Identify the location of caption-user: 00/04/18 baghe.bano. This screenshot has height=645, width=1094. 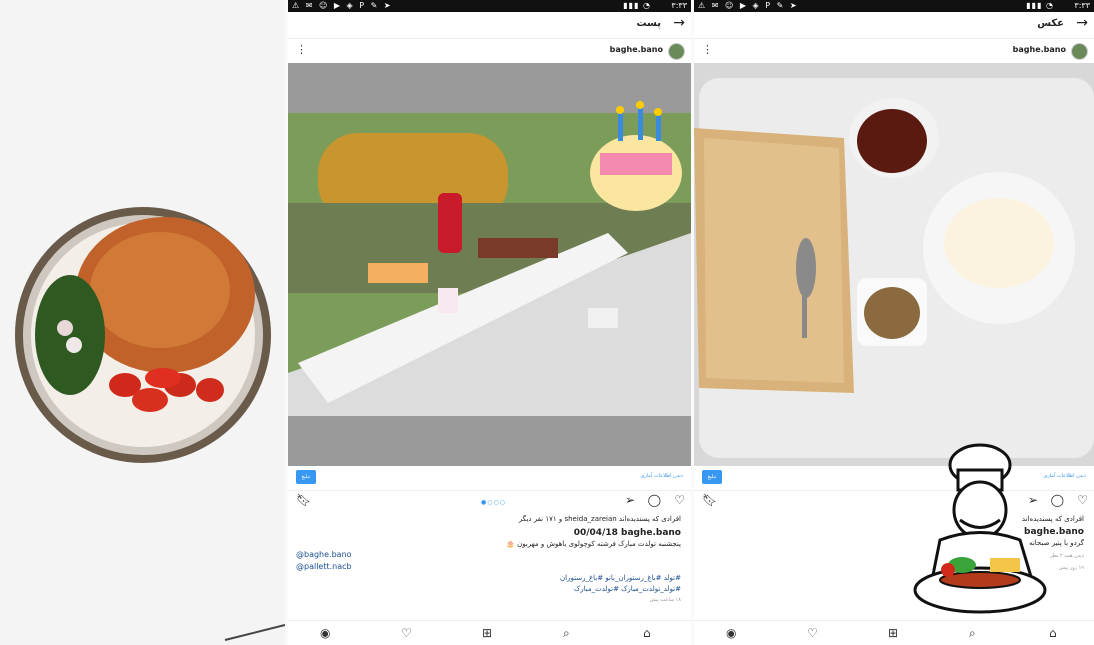
(627, 533).